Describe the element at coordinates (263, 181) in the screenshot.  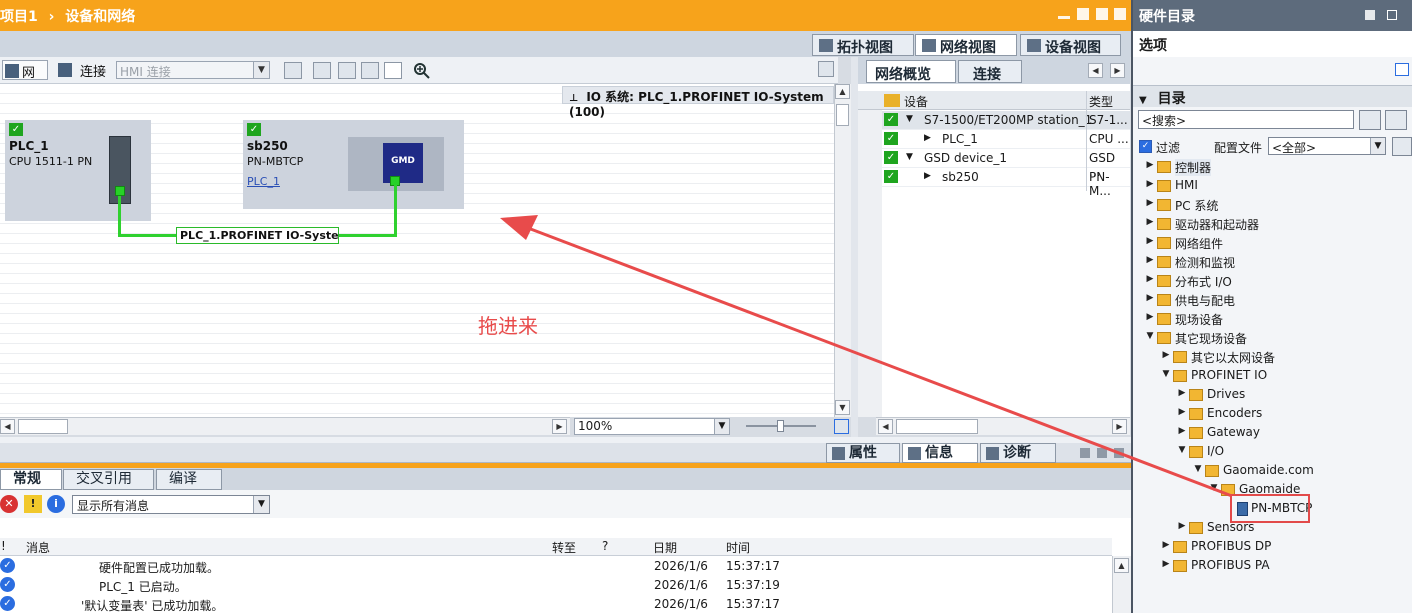
I see `assigned-controller-link: PLC_1` at that location.